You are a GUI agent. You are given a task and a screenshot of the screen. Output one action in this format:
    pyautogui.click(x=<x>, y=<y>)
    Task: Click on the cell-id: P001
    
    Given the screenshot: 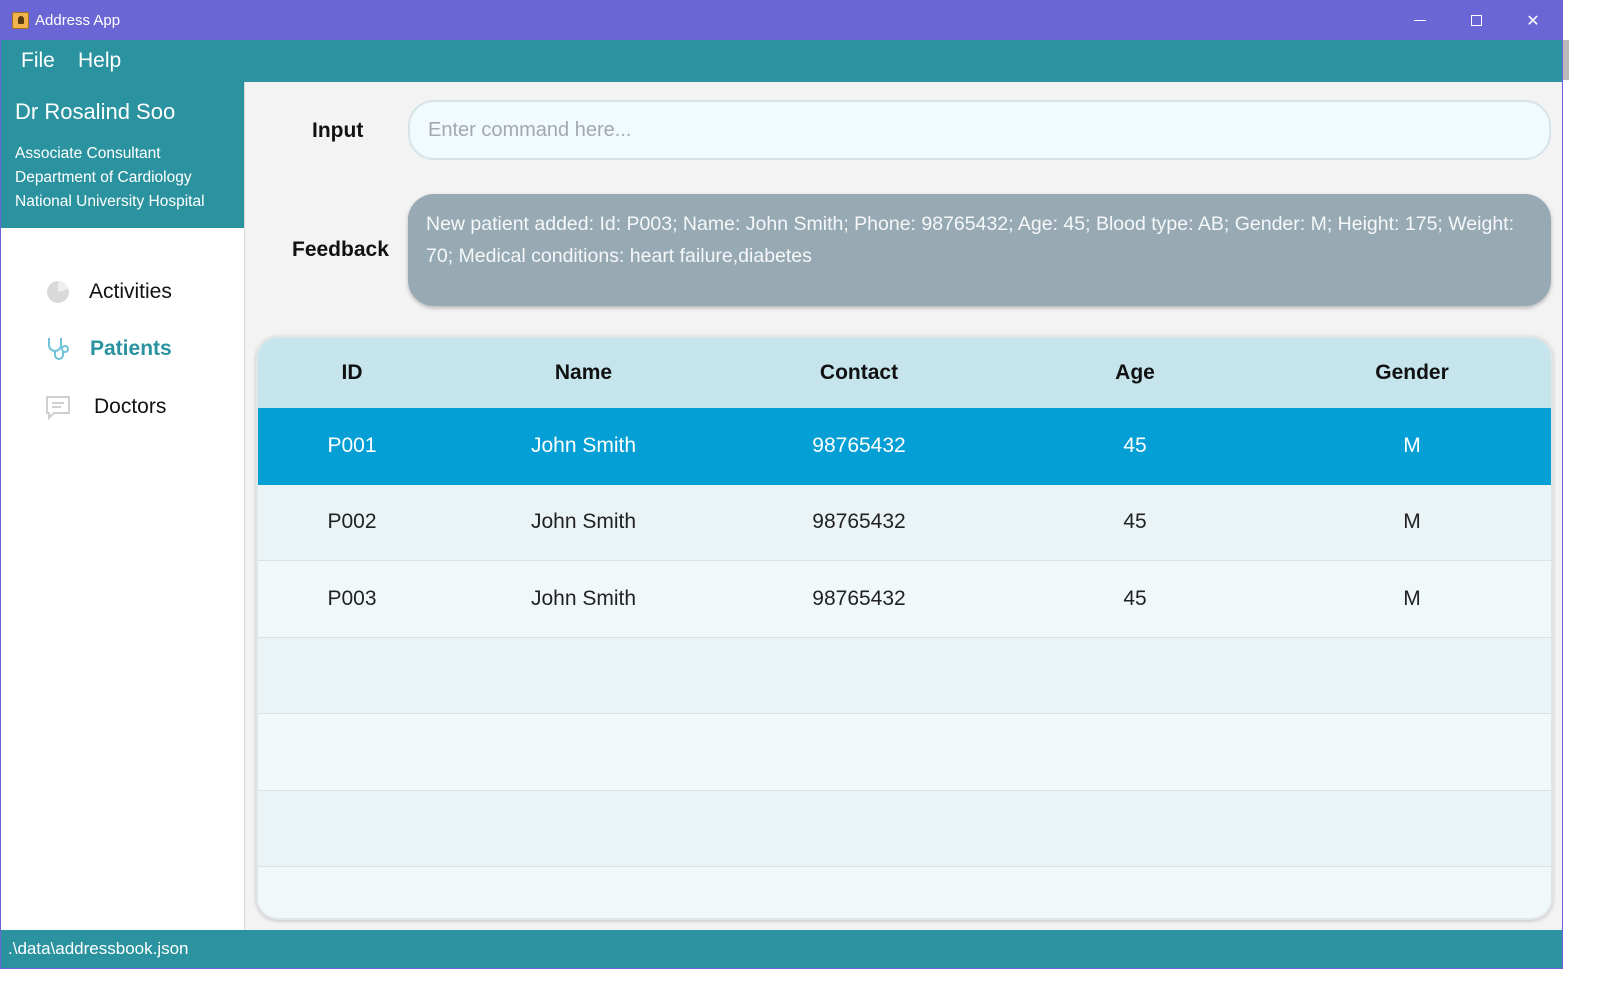 What is the action you would take?
    pyautogui.click(x=352, y=445)
    